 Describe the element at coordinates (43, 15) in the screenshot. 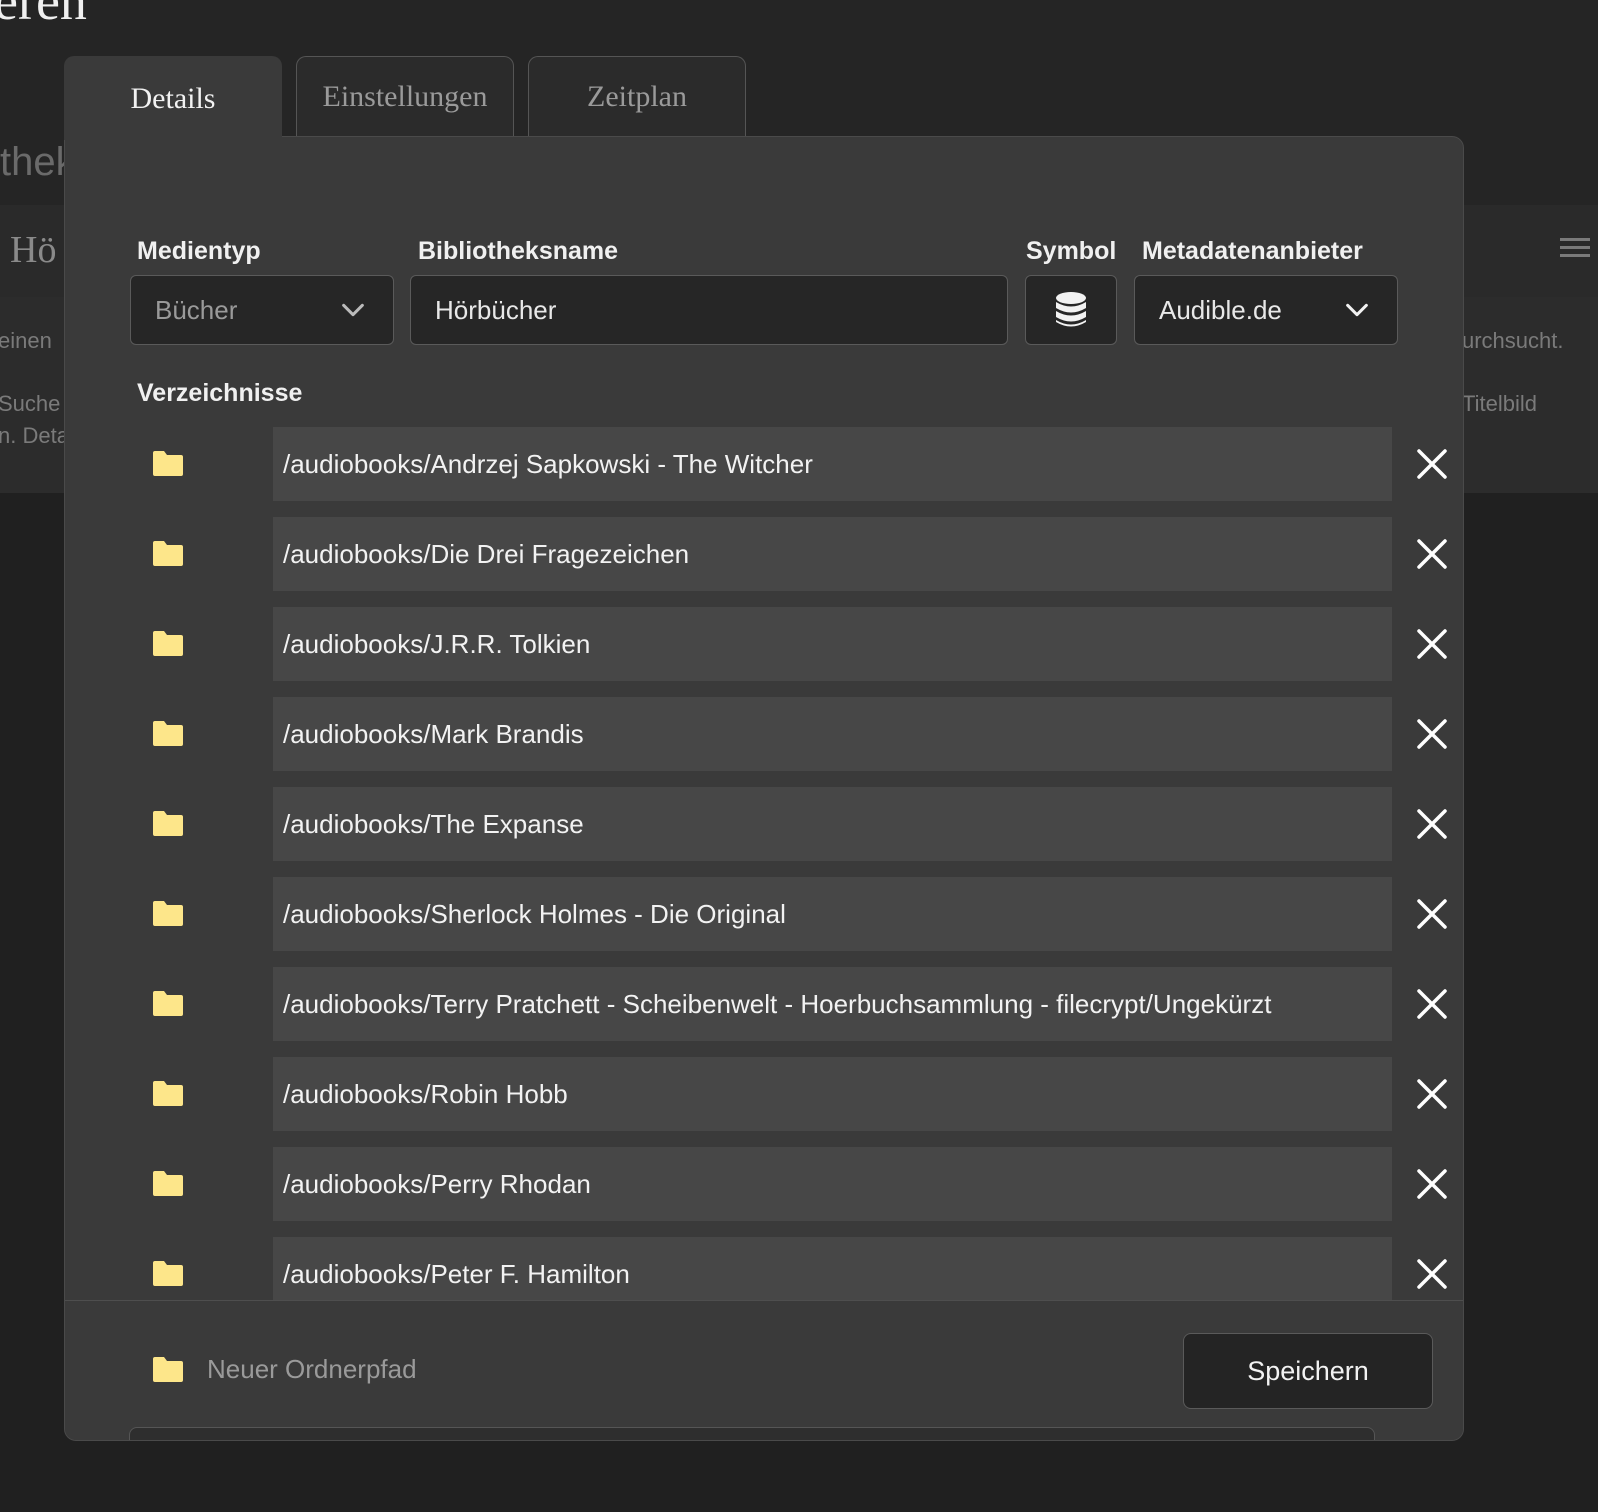

I see `background-page-title: eren` at that location.